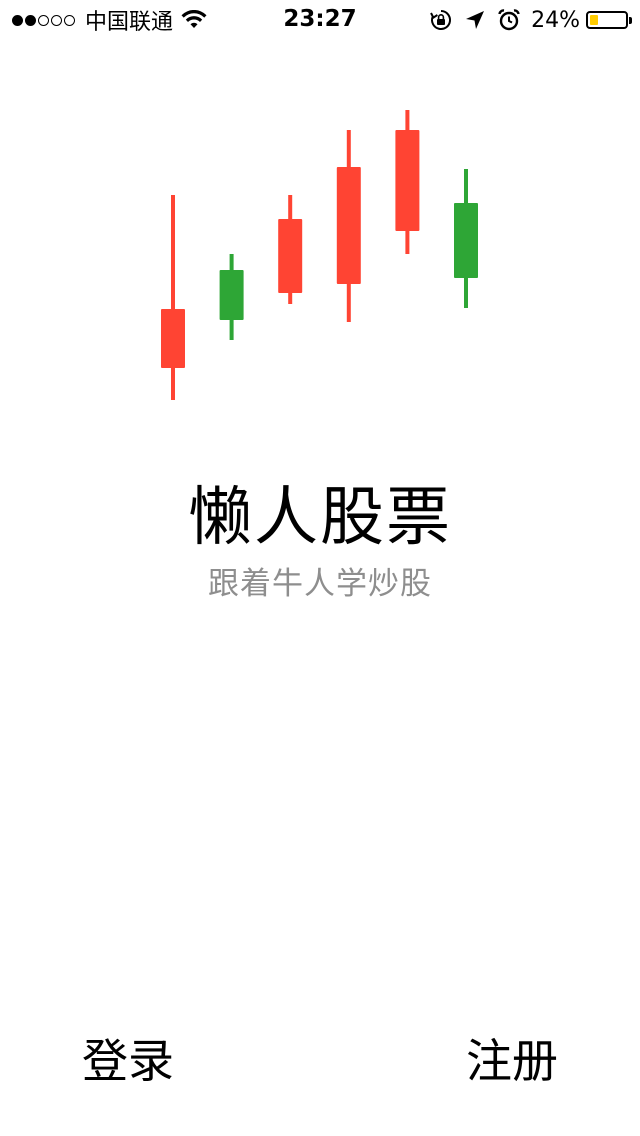  What do you see at coordinates (441, 20) in the screenshot?
I see `orientation-lock-icon` at bounding box center [441, 20].